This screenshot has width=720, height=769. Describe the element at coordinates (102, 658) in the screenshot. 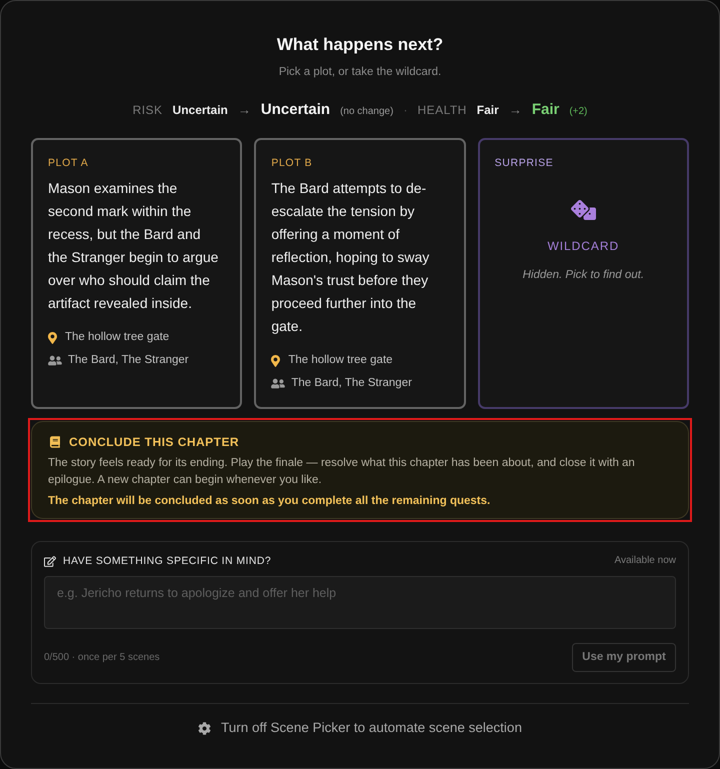

I see `character-counter: 0/500 · once per 5 scenes` at that location.